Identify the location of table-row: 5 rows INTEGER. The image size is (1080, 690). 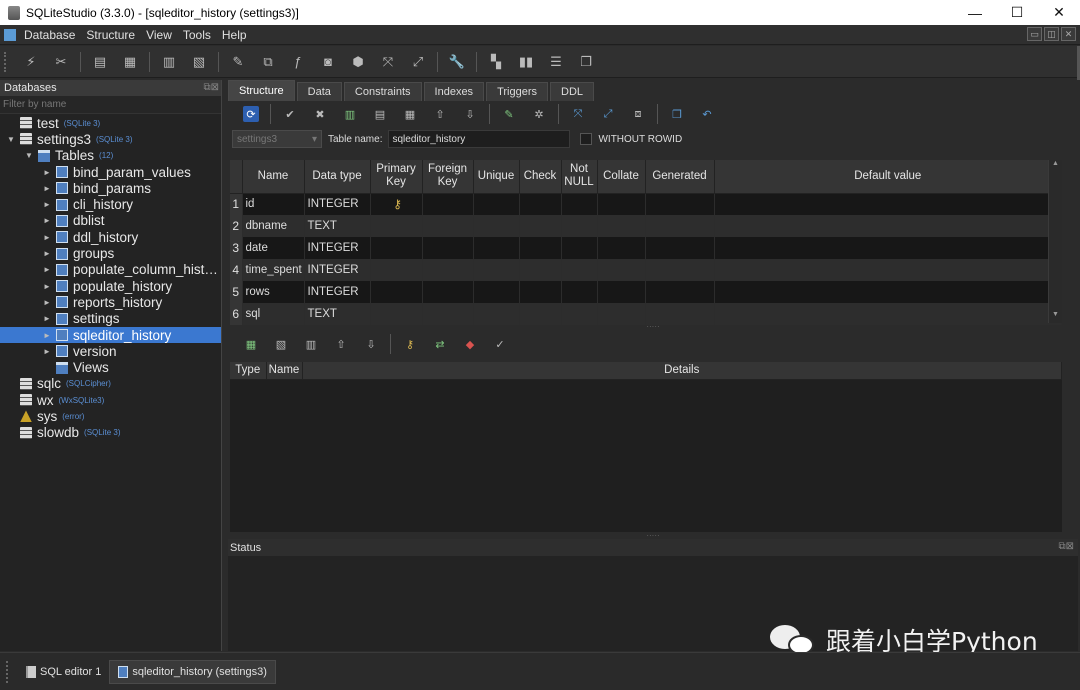
(646, 292).